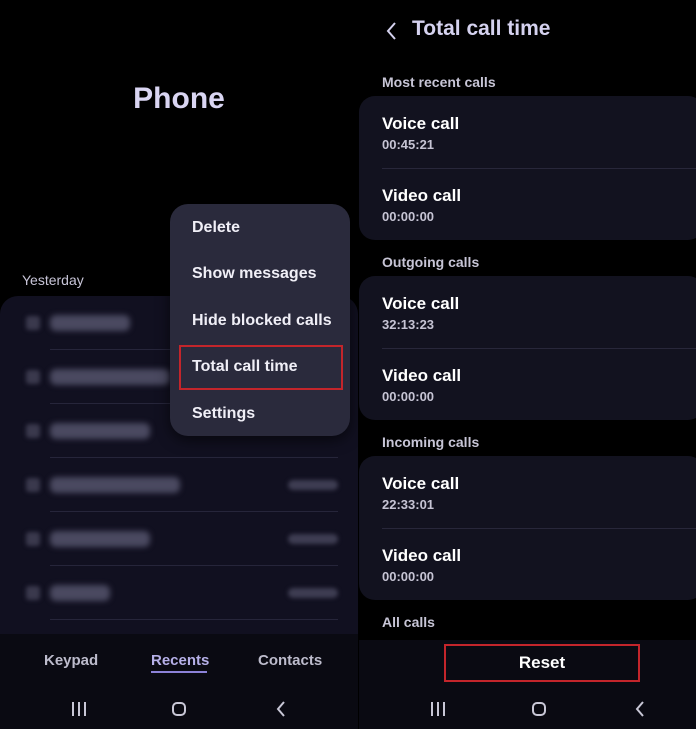 This screenshot has width=696, height=729. Describe the element at coordinates (439, 82) in the screenshot. I see `section-heading-most-recent: Most recent calls` at that location.